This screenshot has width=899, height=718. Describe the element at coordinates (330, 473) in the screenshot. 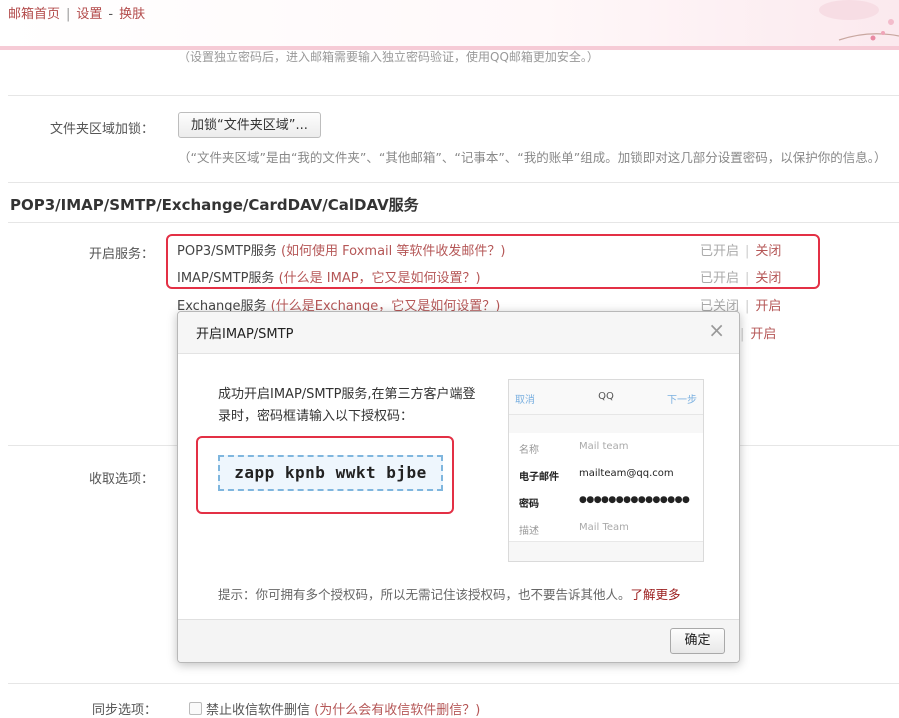

I see `authorization-code: zapp kpnb wwkt bjbe` at that location.